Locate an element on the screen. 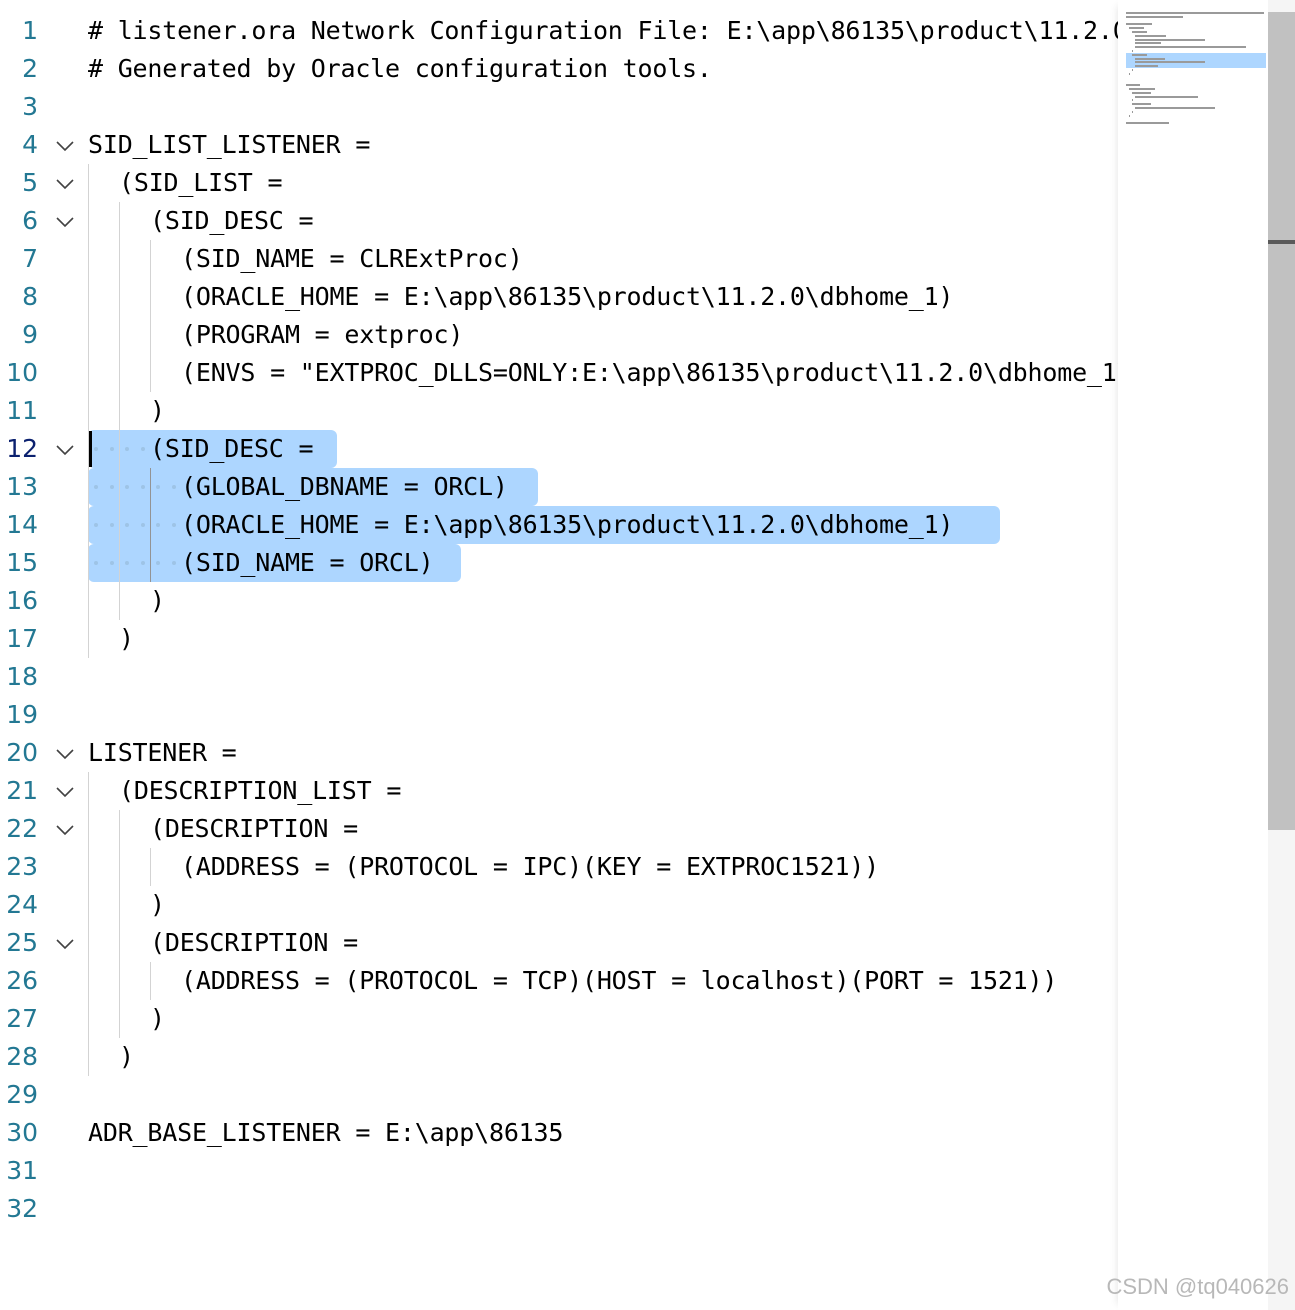 The width and height of the screenshot is (1295, 1310). code-text: (PROGRAM = extproc) is located at coordinates (322, 334).